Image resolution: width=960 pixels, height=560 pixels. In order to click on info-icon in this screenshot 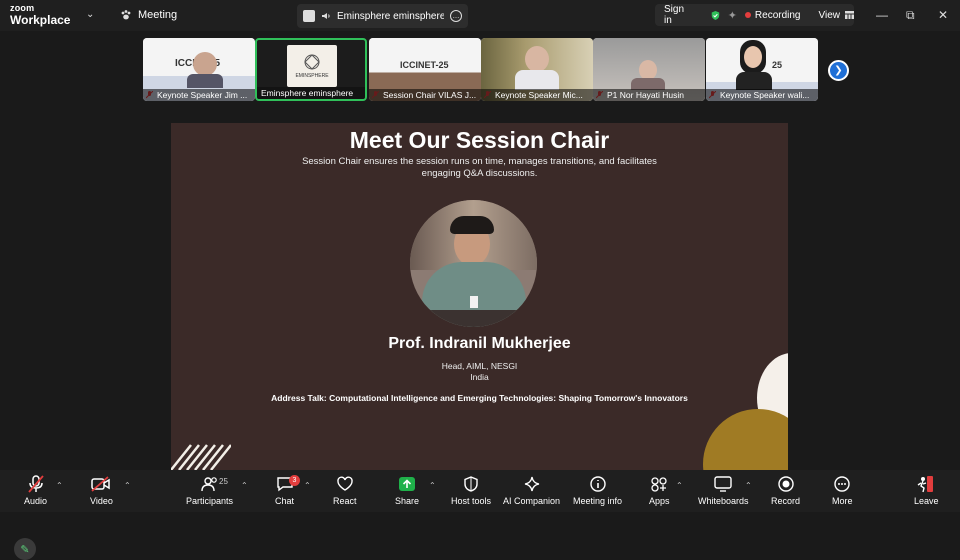, I will do `click(597, 484)`.